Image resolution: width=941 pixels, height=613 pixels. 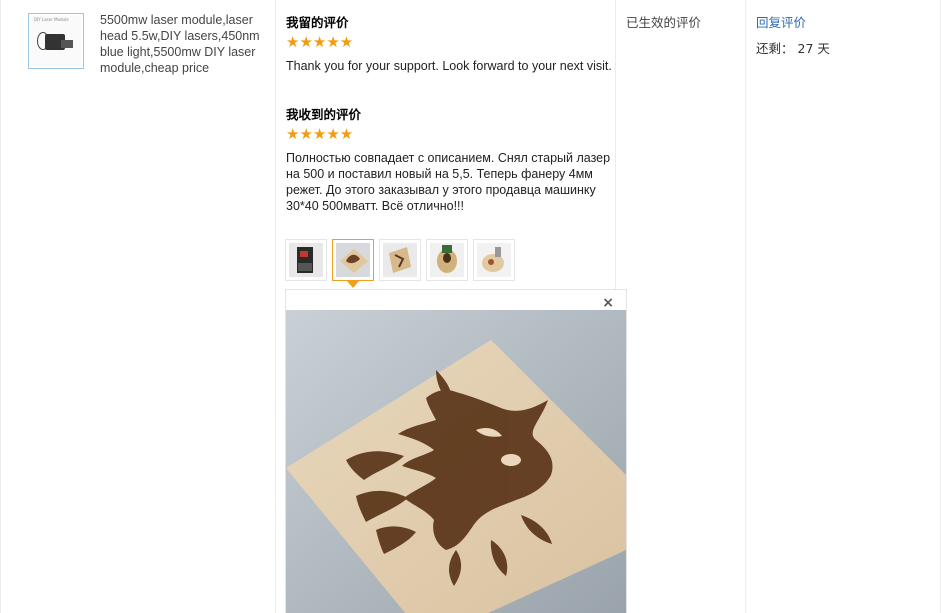 I want to click on laser-module-photo-icon: DIY Laser Module, so click(x=56, y=41).